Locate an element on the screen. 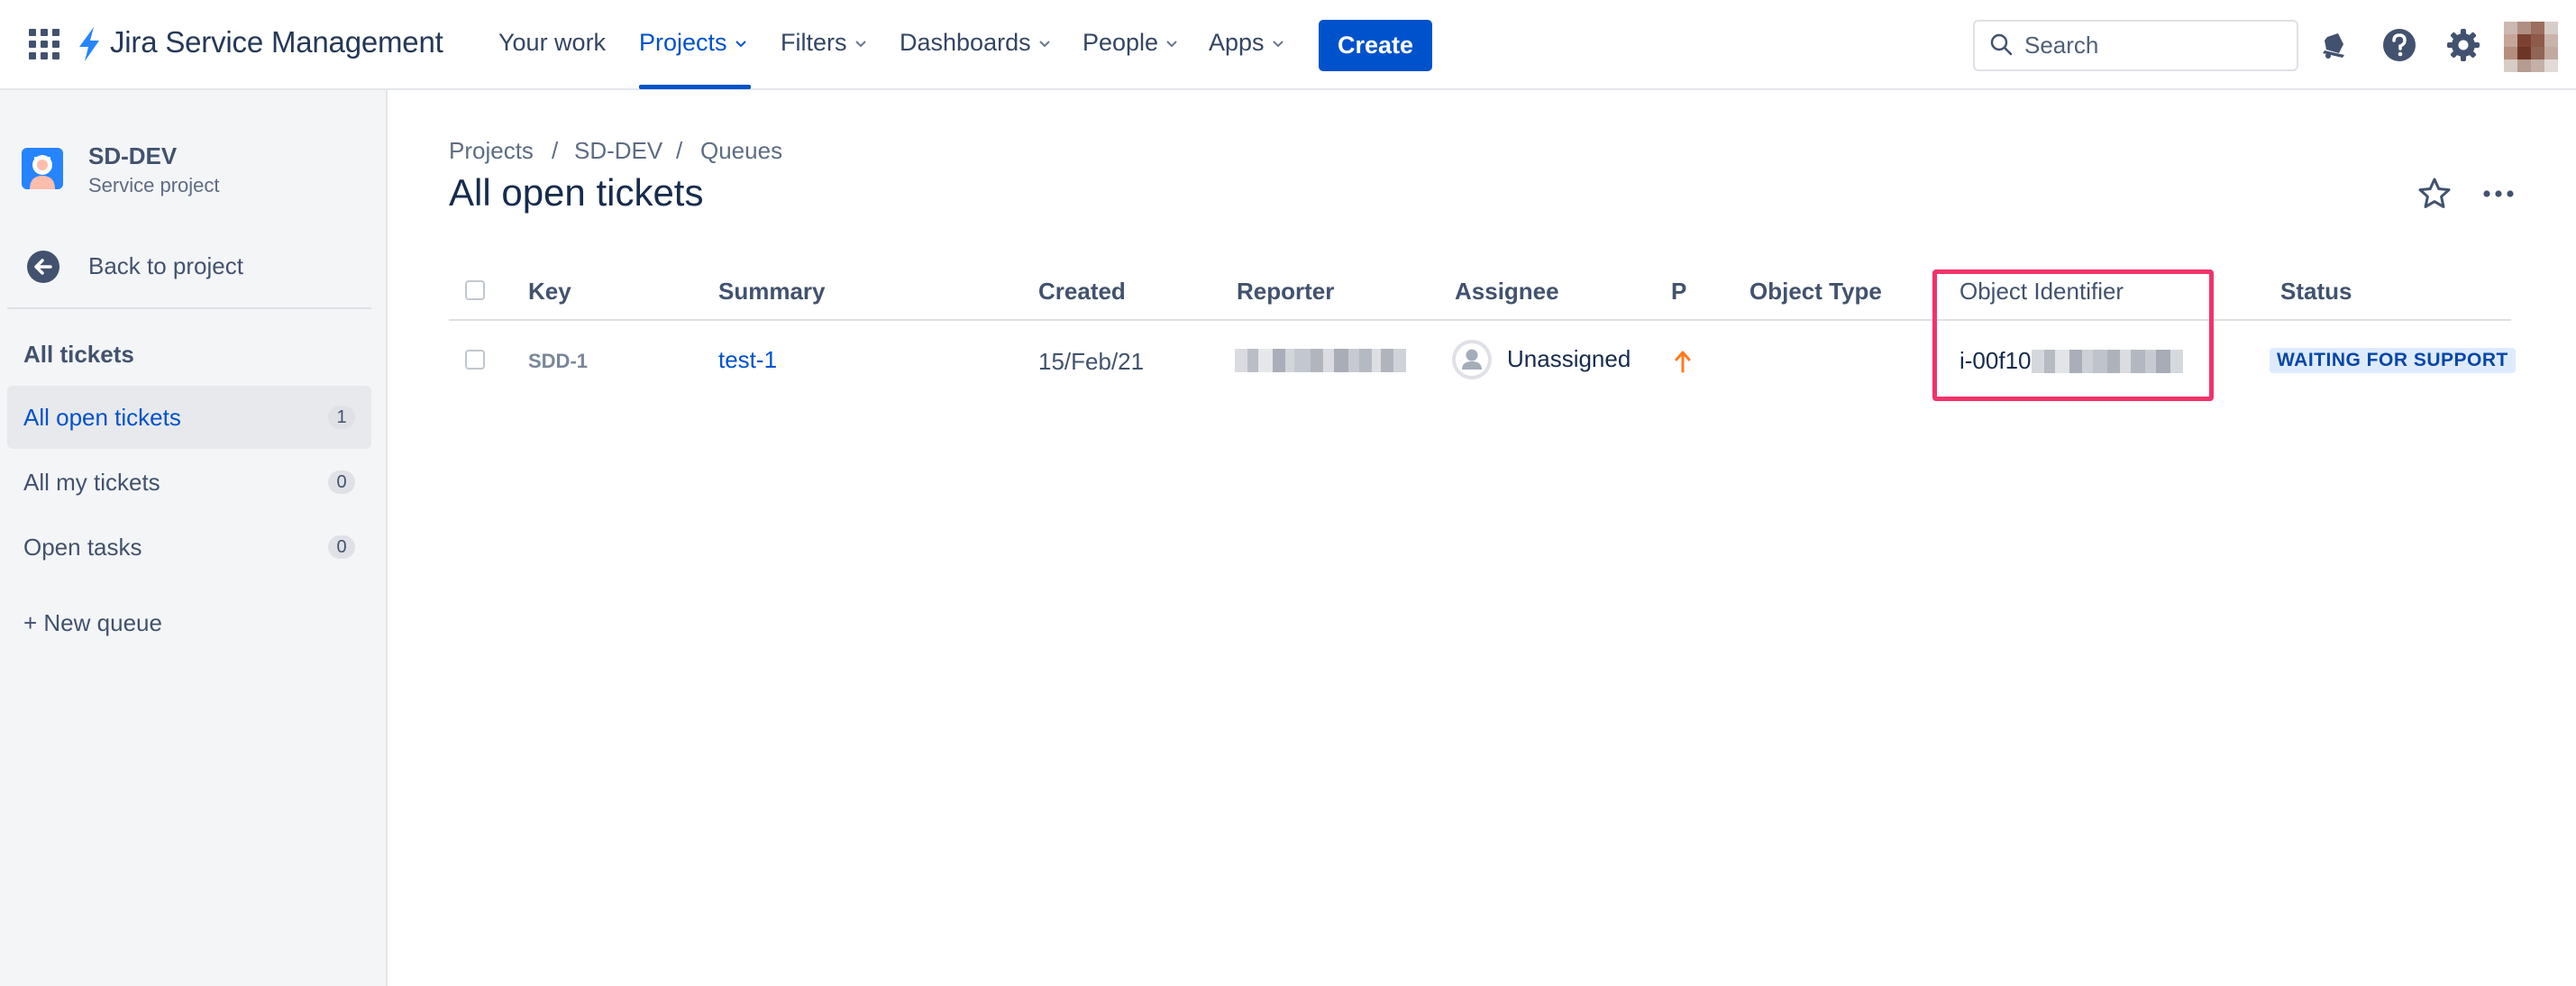 This screenshot has width=2576, height=986. search-icon is located at coordinates (2001, 44).